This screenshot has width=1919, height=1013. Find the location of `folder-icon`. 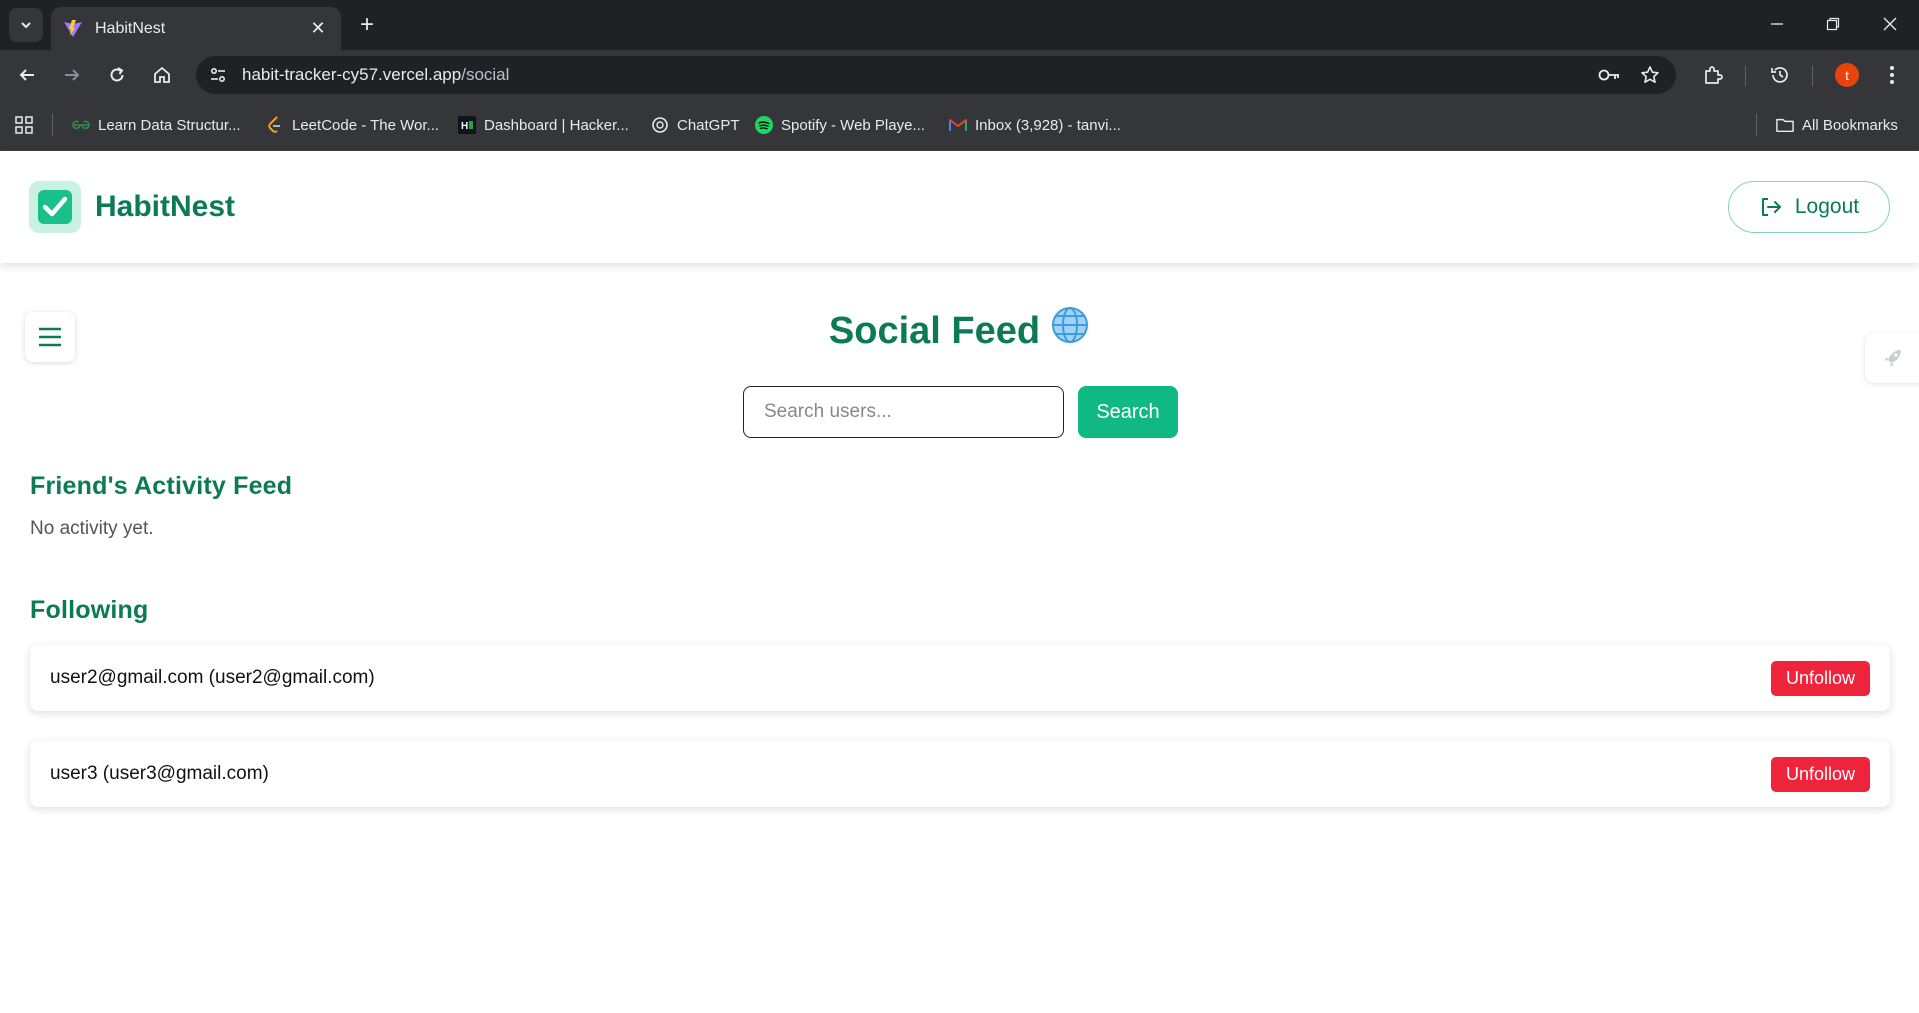

folder-icon is located at coordinates (1785, 125).